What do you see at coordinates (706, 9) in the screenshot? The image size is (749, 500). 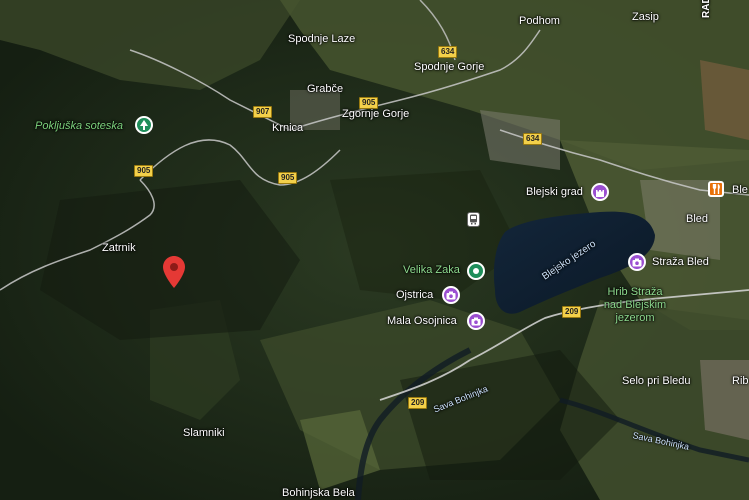 I see `place-label: RAD` at bounding box center [706, 9].